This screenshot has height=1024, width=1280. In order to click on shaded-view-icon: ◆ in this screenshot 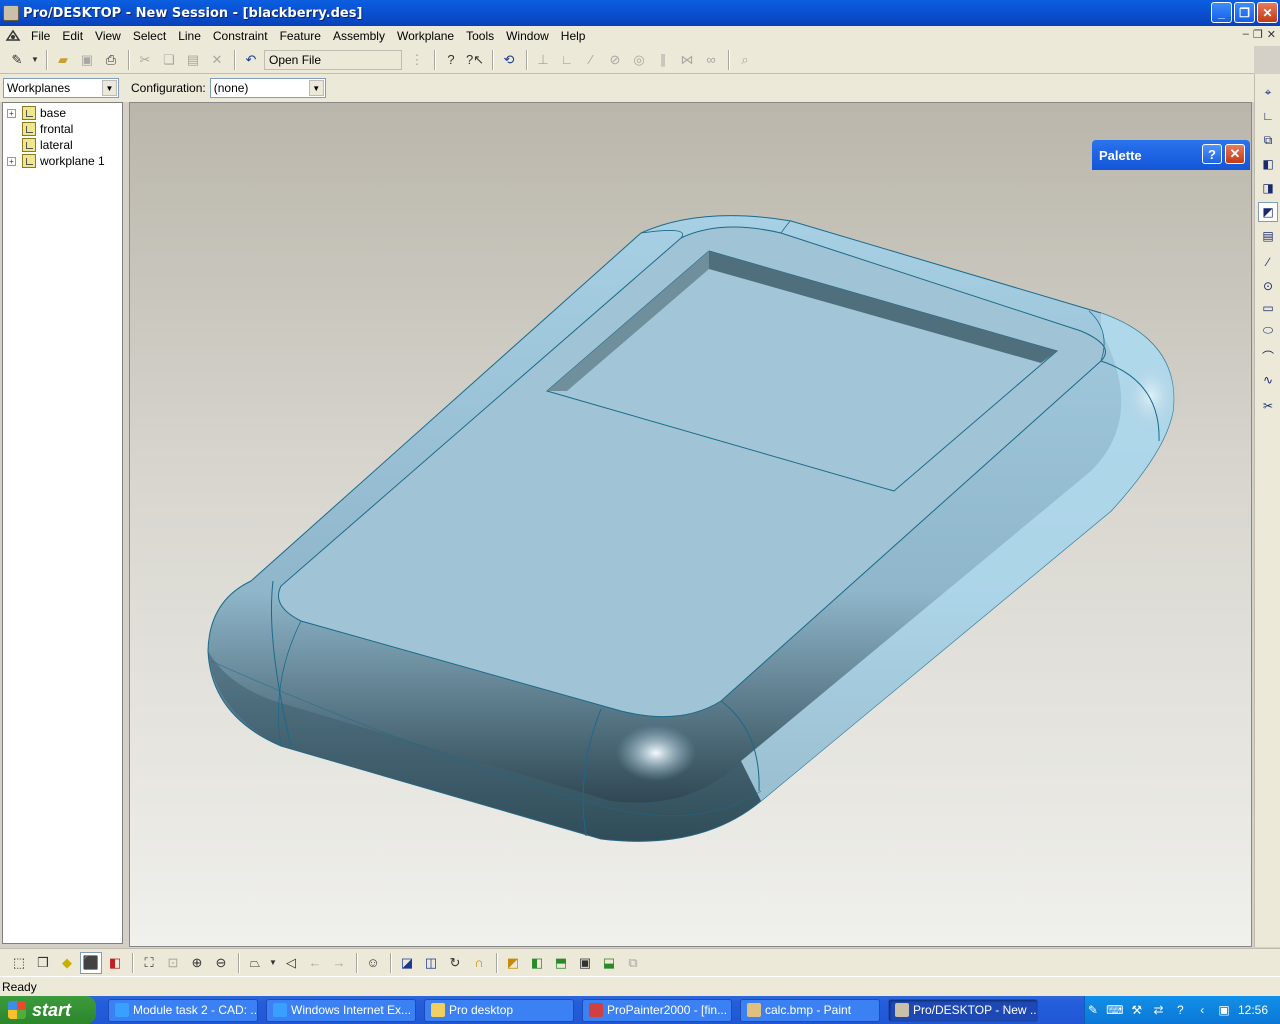, I will do `click(67, 963)`.